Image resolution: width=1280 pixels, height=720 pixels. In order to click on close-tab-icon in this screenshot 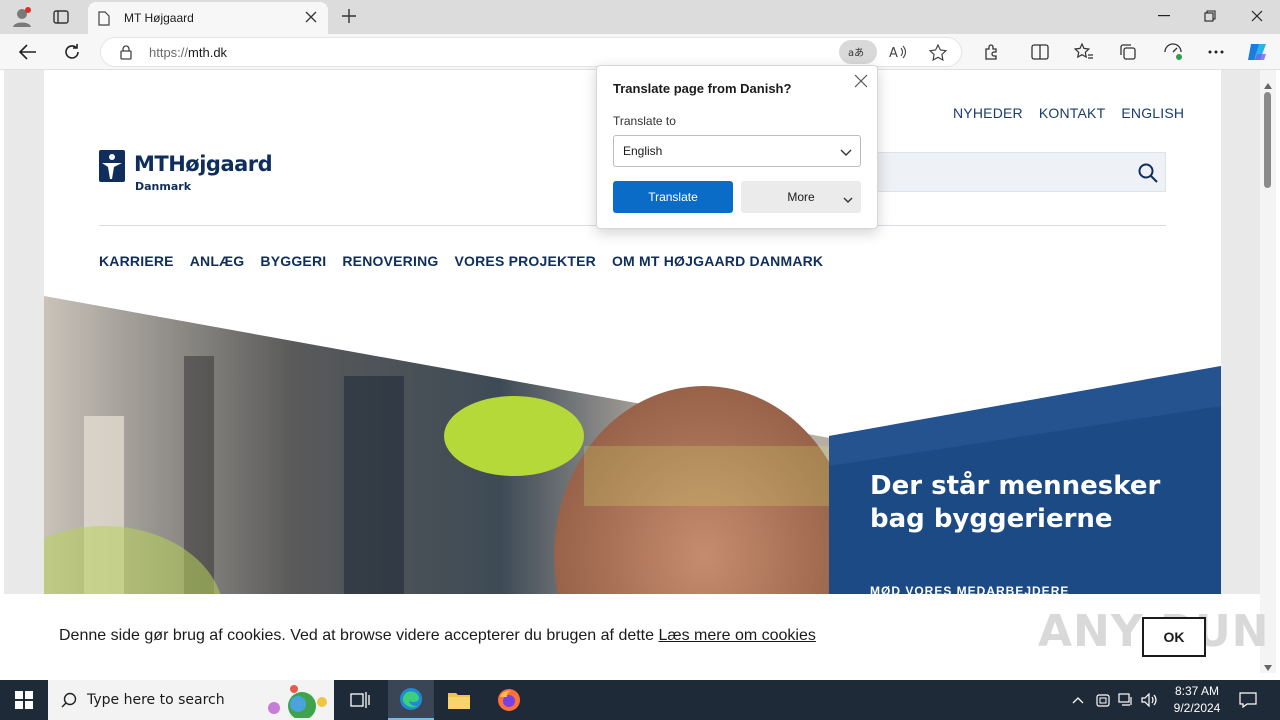, I will do `click(311, 19)`.